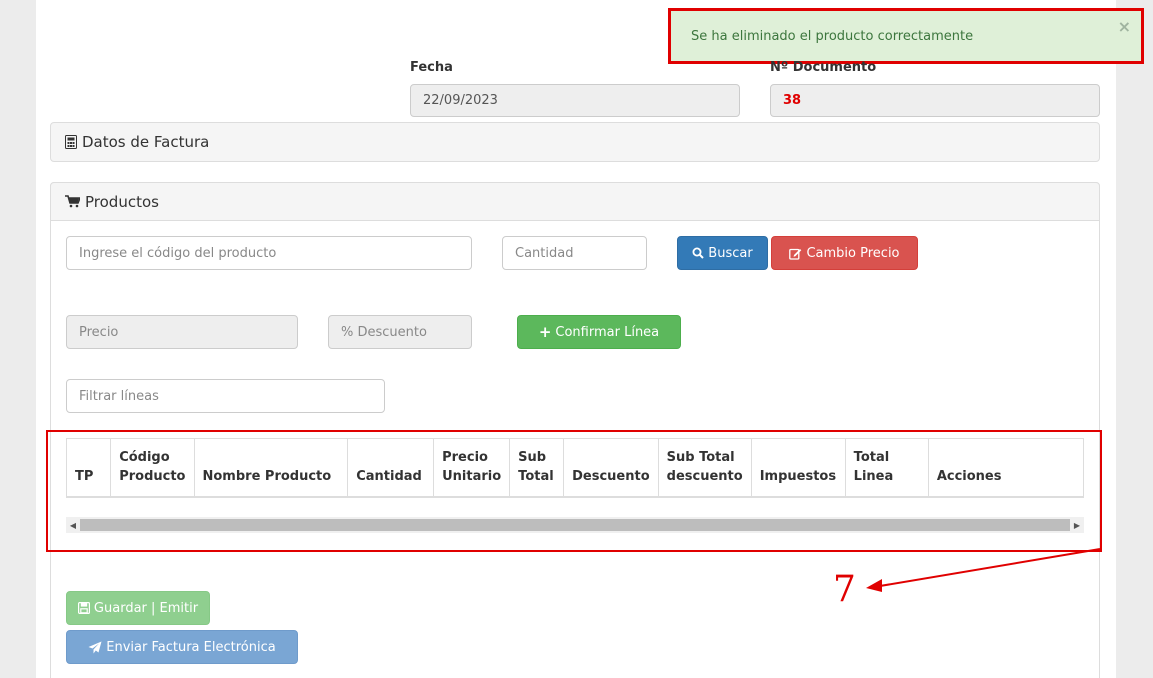 The height and width of the screenshot is (678, 1153). I want to click on column-header-line: Producto, so click(152, 476).